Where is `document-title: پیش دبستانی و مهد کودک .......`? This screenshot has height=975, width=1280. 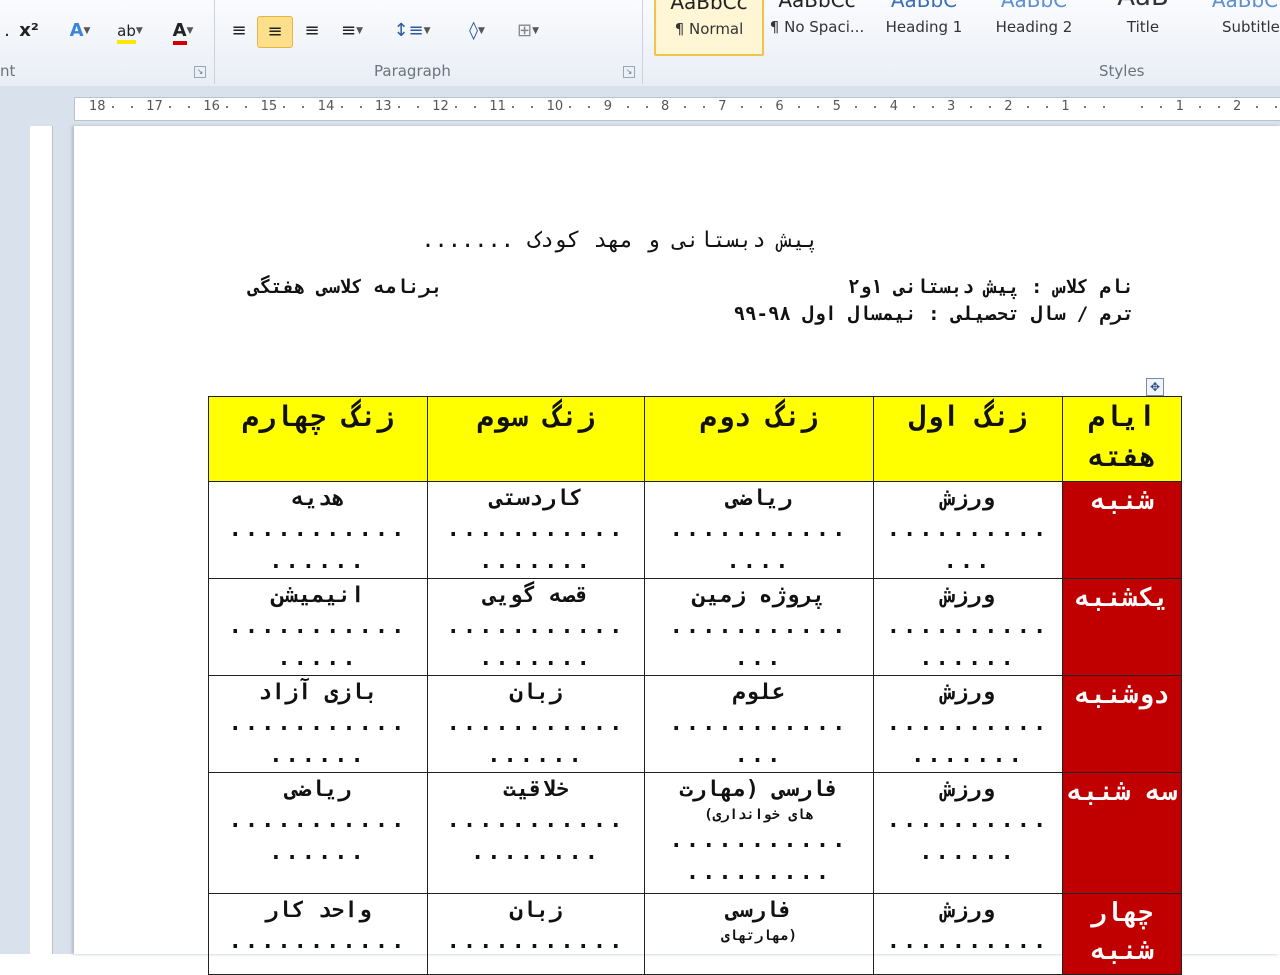
document-title: پیش دبستانی و مهد کودک ....... is located at coordinates (620, 240).